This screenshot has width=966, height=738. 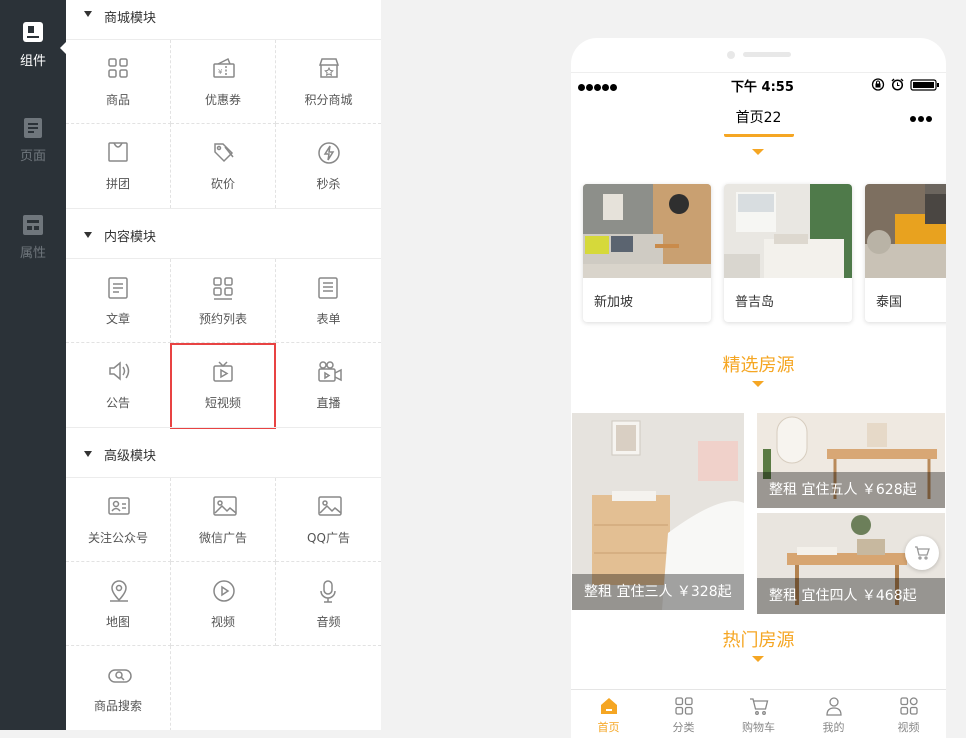 What do you see at coordinates (759, 134) in the screenshot?
I see `scrolled-heading-partial` at bounding box center [759, 134].